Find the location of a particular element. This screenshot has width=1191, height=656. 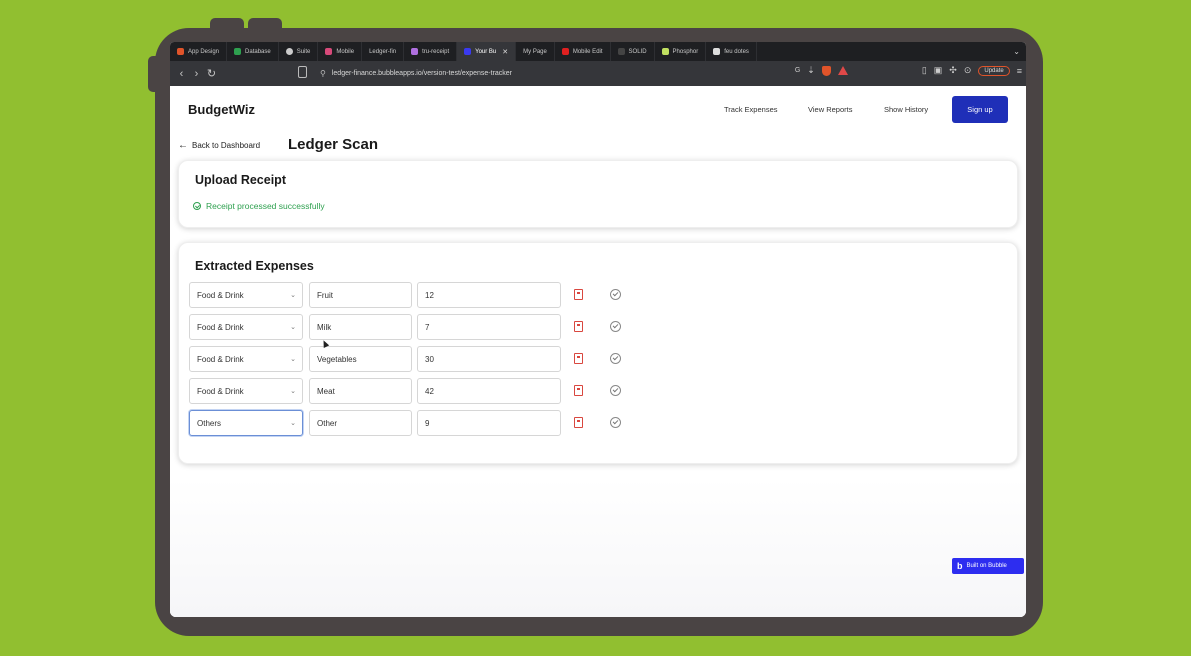

site-settings-icon: ⚲ is located at coordinates (323, 73).